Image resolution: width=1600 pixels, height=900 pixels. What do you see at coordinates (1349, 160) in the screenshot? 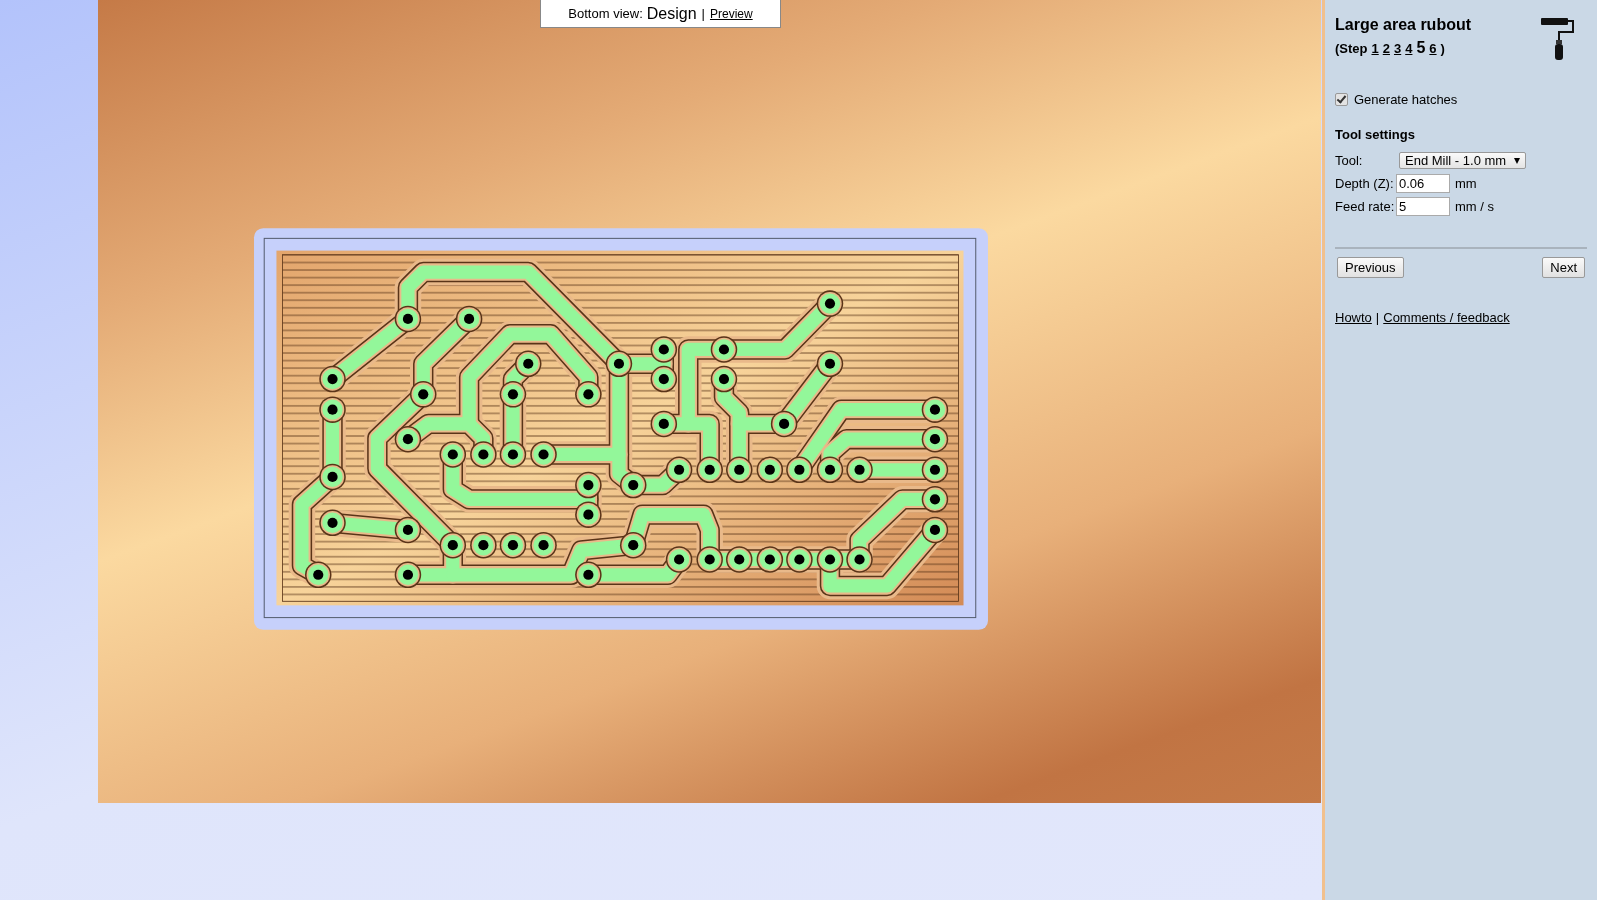
I see `field-label: Tool:` at bounding box center [1349, 160].